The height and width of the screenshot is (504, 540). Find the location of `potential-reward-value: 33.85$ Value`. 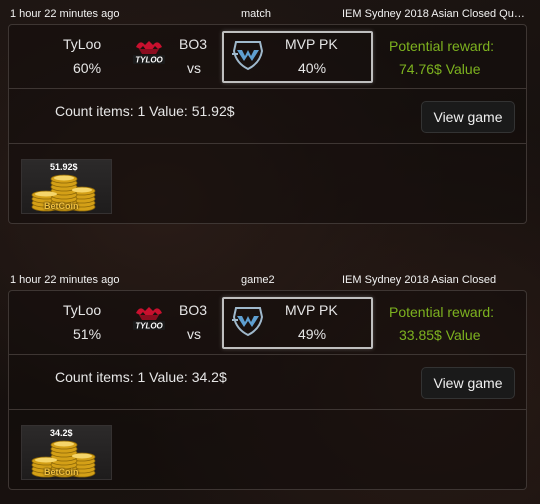

potential-reward-value: 33.85$ Value is located at coordinates (440, 335).